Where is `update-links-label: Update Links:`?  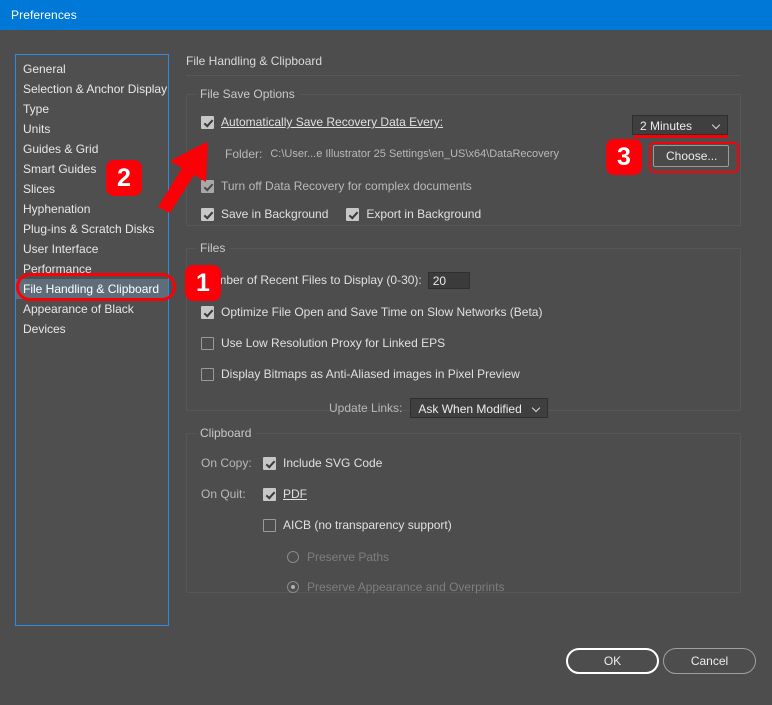
update-links-label: Update Links: is located at coordinates (366, 408).